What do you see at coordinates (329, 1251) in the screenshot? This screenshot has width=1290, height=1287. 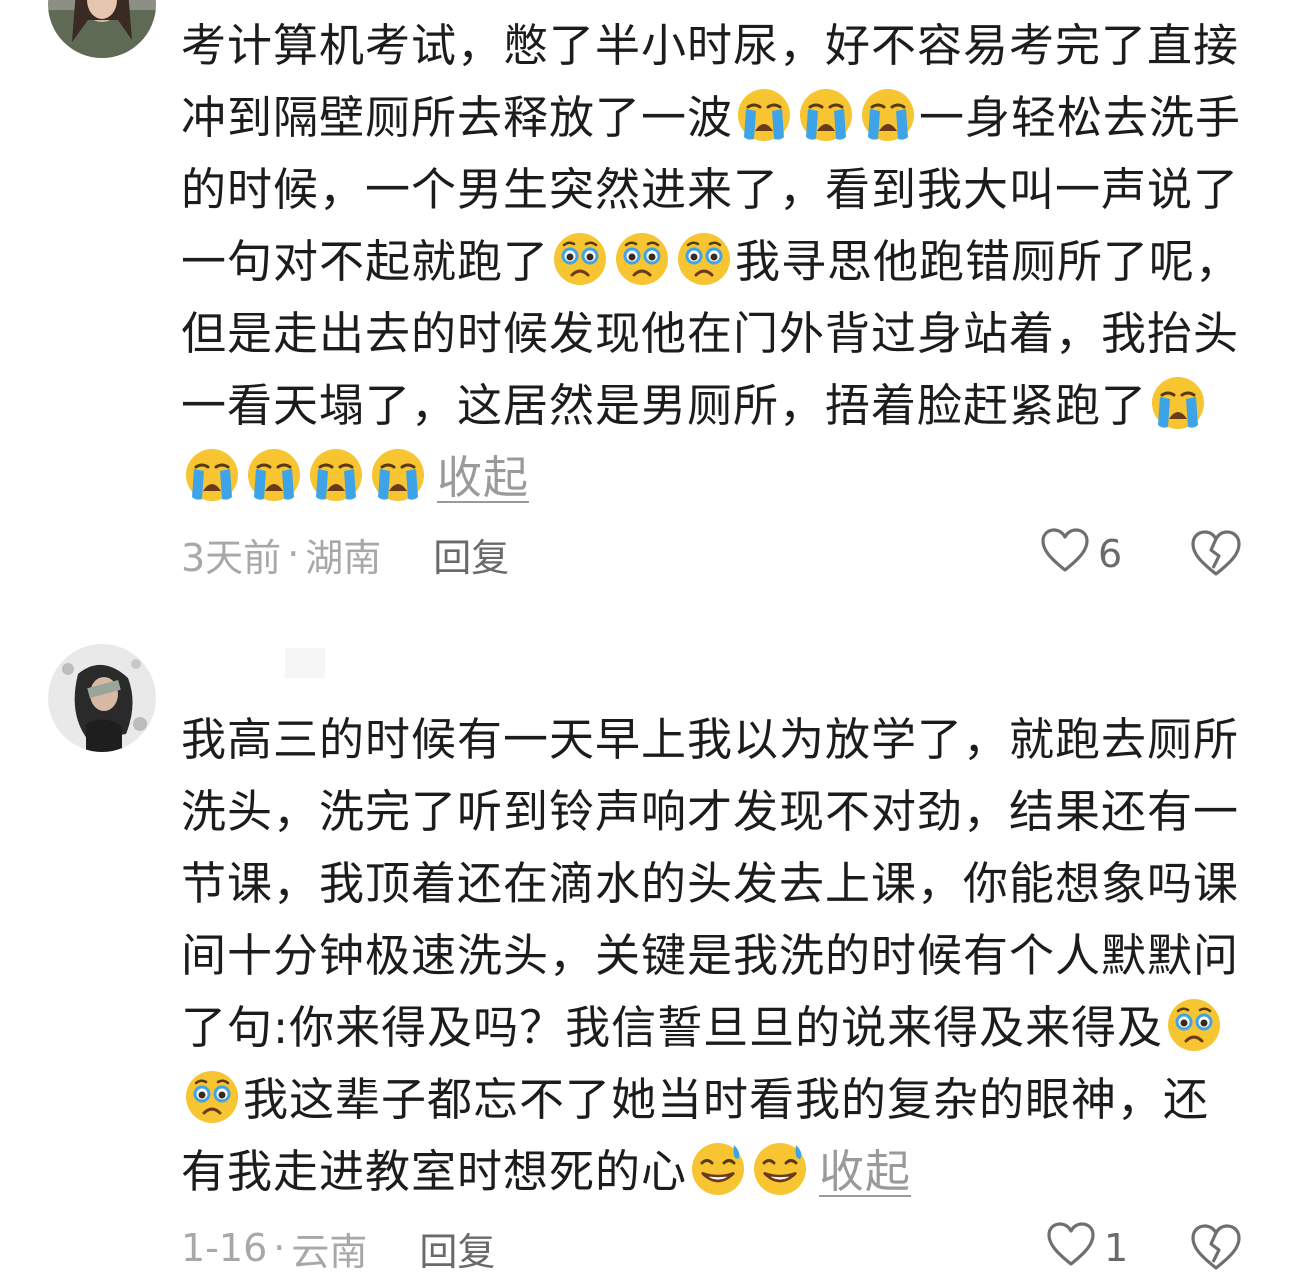 I see `comment-location: 云南` at bounding box center [329, 1251].